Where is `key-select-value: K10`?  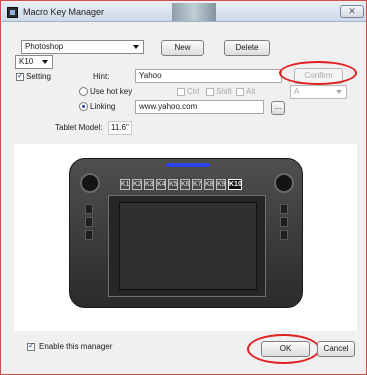 key-select-value: K10 is located at coordinates (26, 61).